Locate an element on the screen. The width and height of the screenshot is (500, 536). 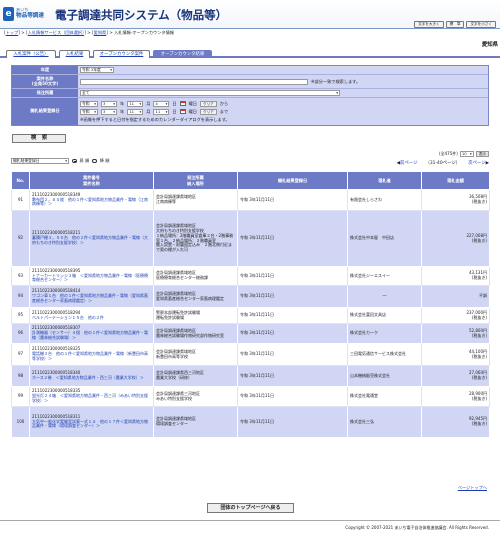
breadcrumb-pref: 愛知県 is located at coordinates (100, 32).